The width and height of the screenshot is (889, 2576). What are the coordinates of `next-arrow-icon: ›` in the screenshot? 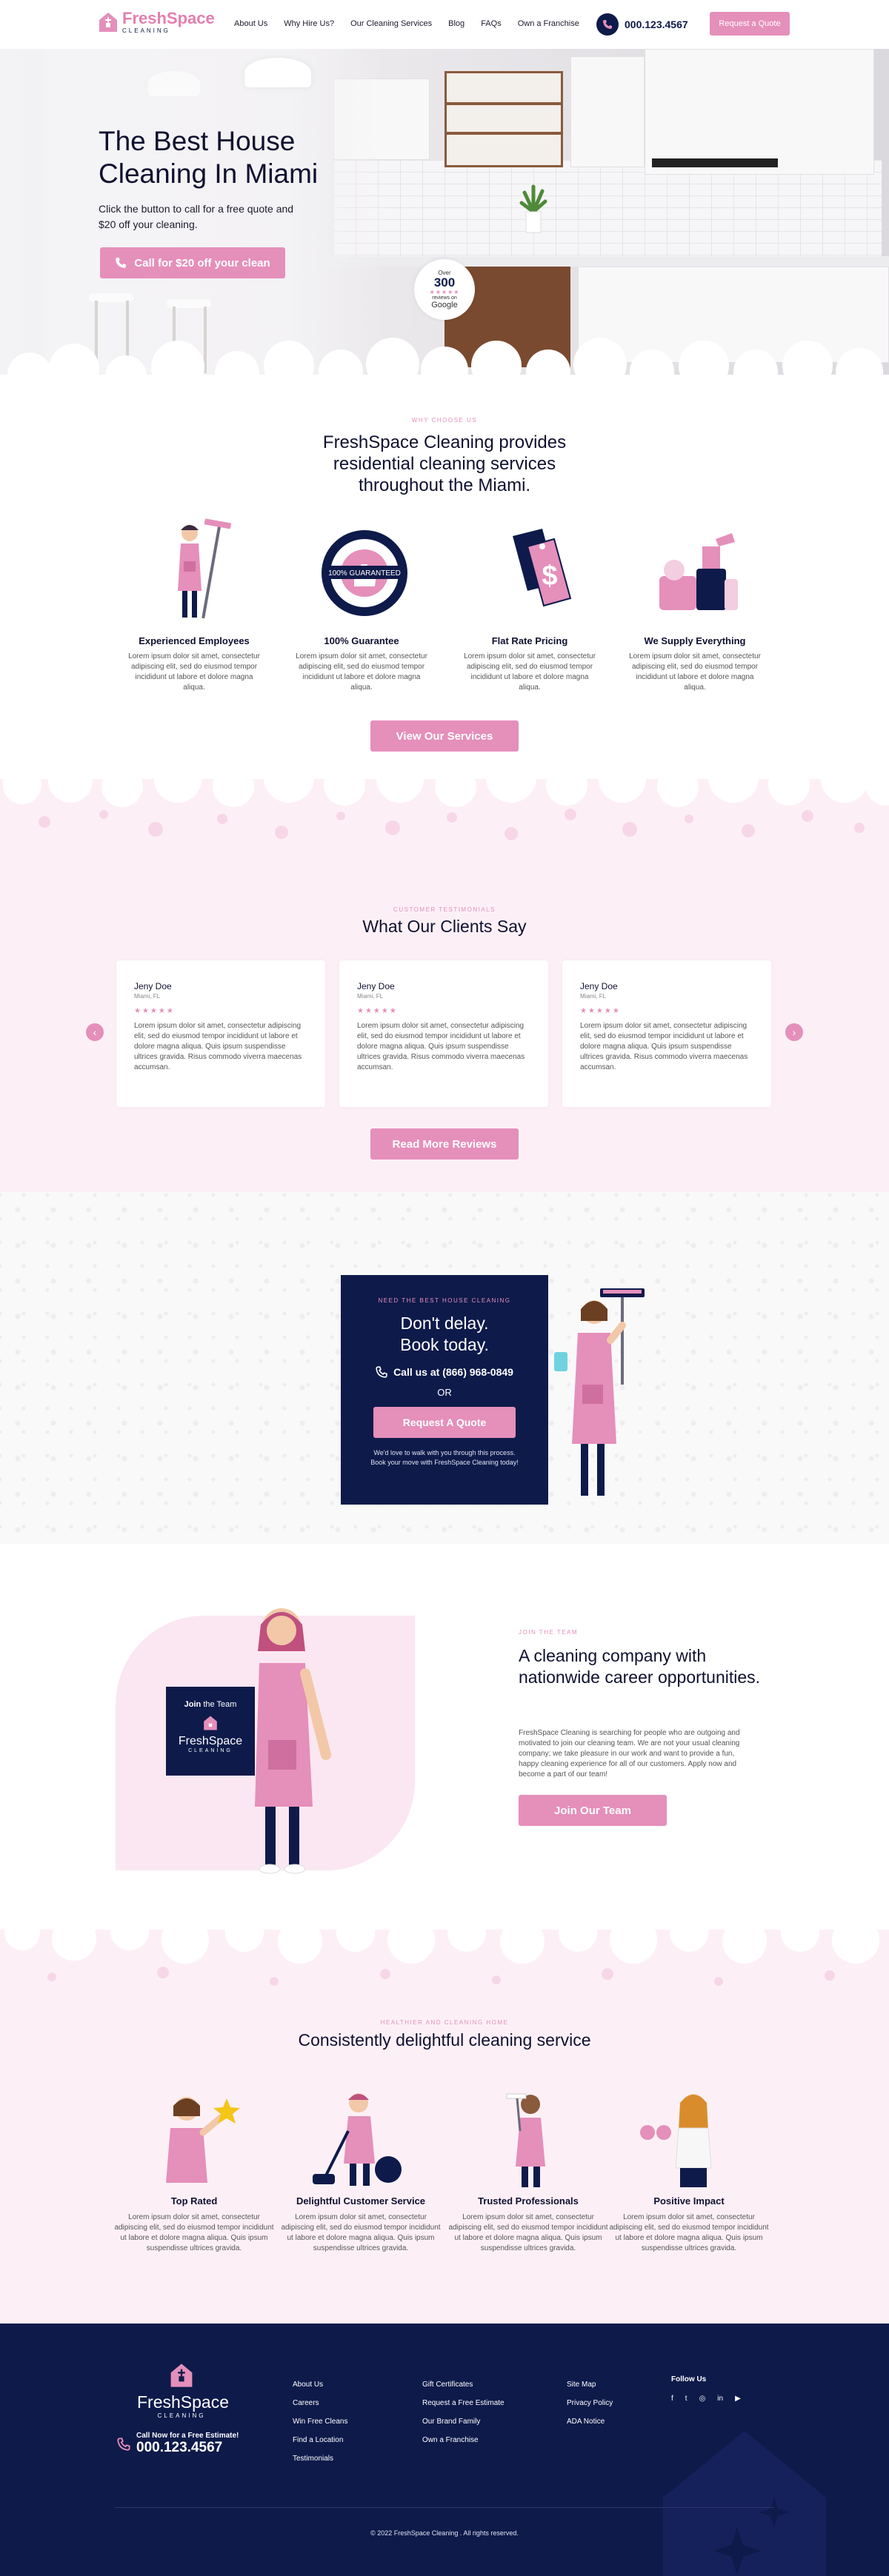 It's located at (794, 1032).